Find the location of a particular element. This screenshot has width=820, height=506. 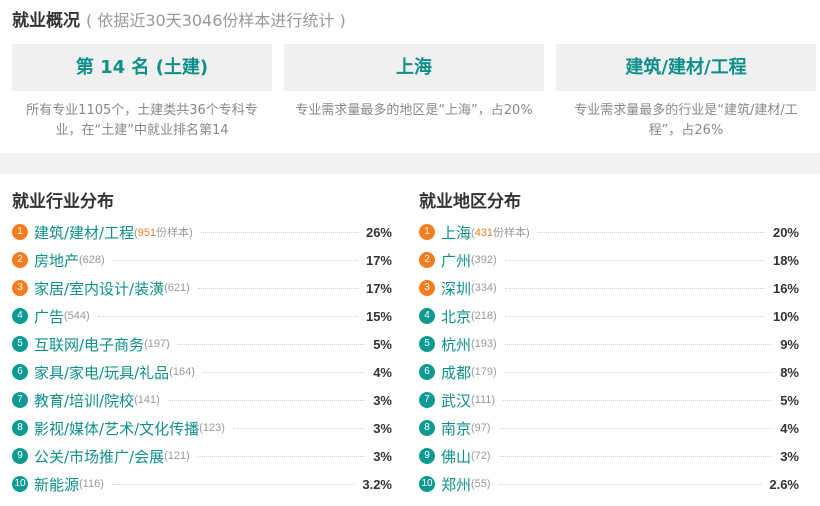

sample-count: (628) is located at coordinates (92, 260).